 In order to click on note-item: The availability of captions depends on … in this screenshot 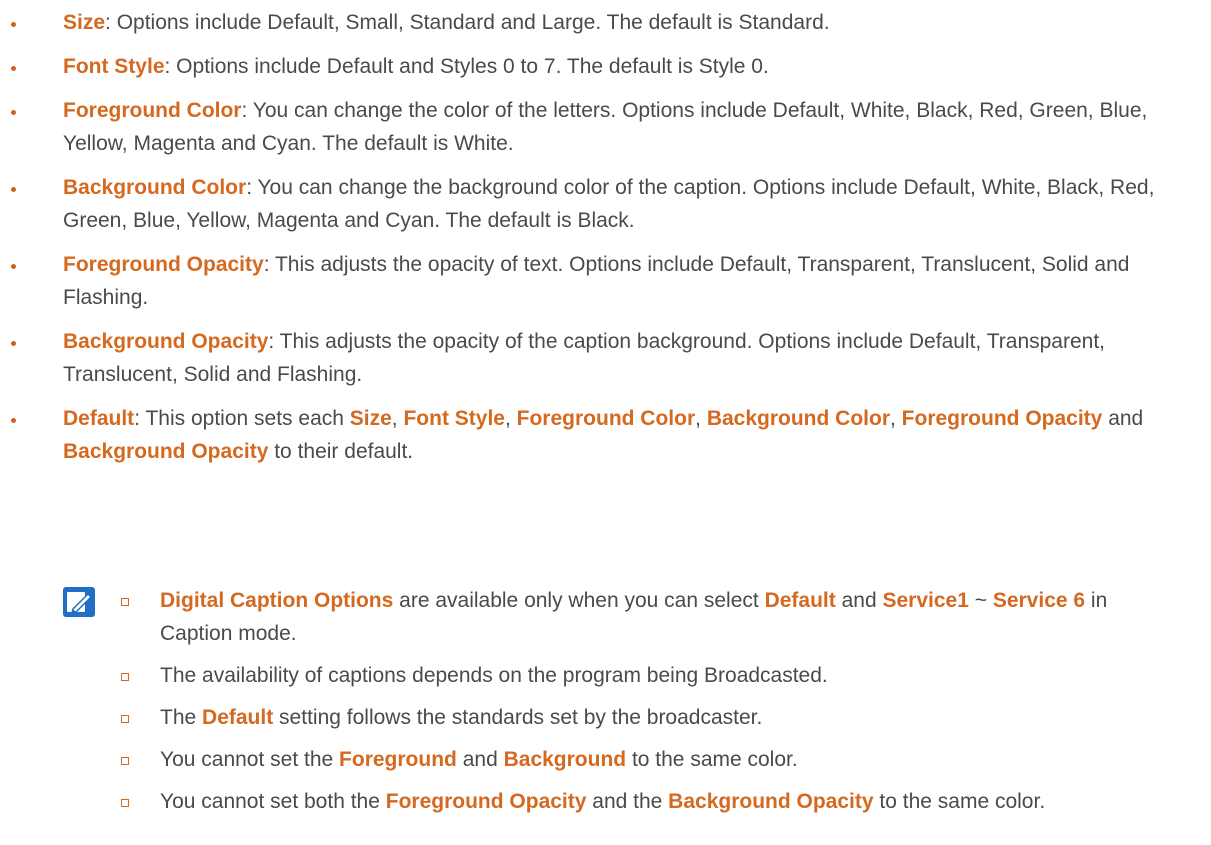, I will do `click(605, 675)`.